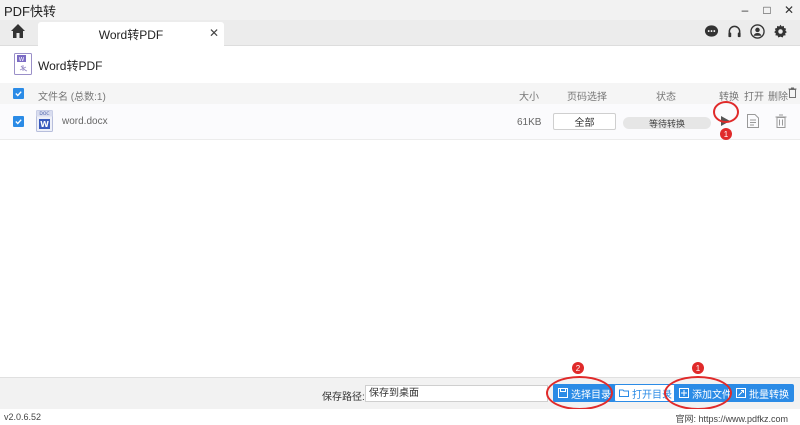  I want to click on website-link: 官网: https://www.pdfkz.com, so click(731, 418).